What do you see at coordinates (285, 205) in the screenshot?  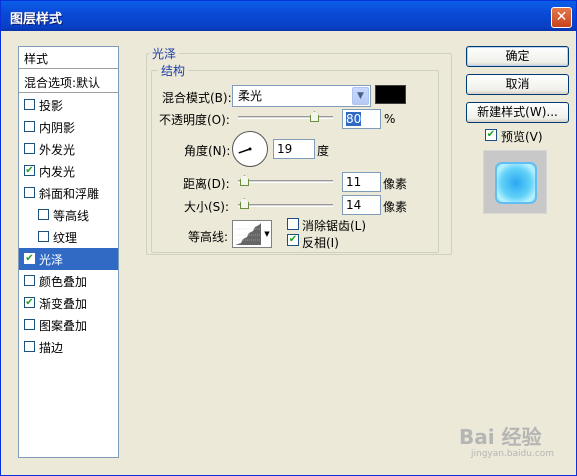 I see `size-slider-track` at bounding box center [285, 205].